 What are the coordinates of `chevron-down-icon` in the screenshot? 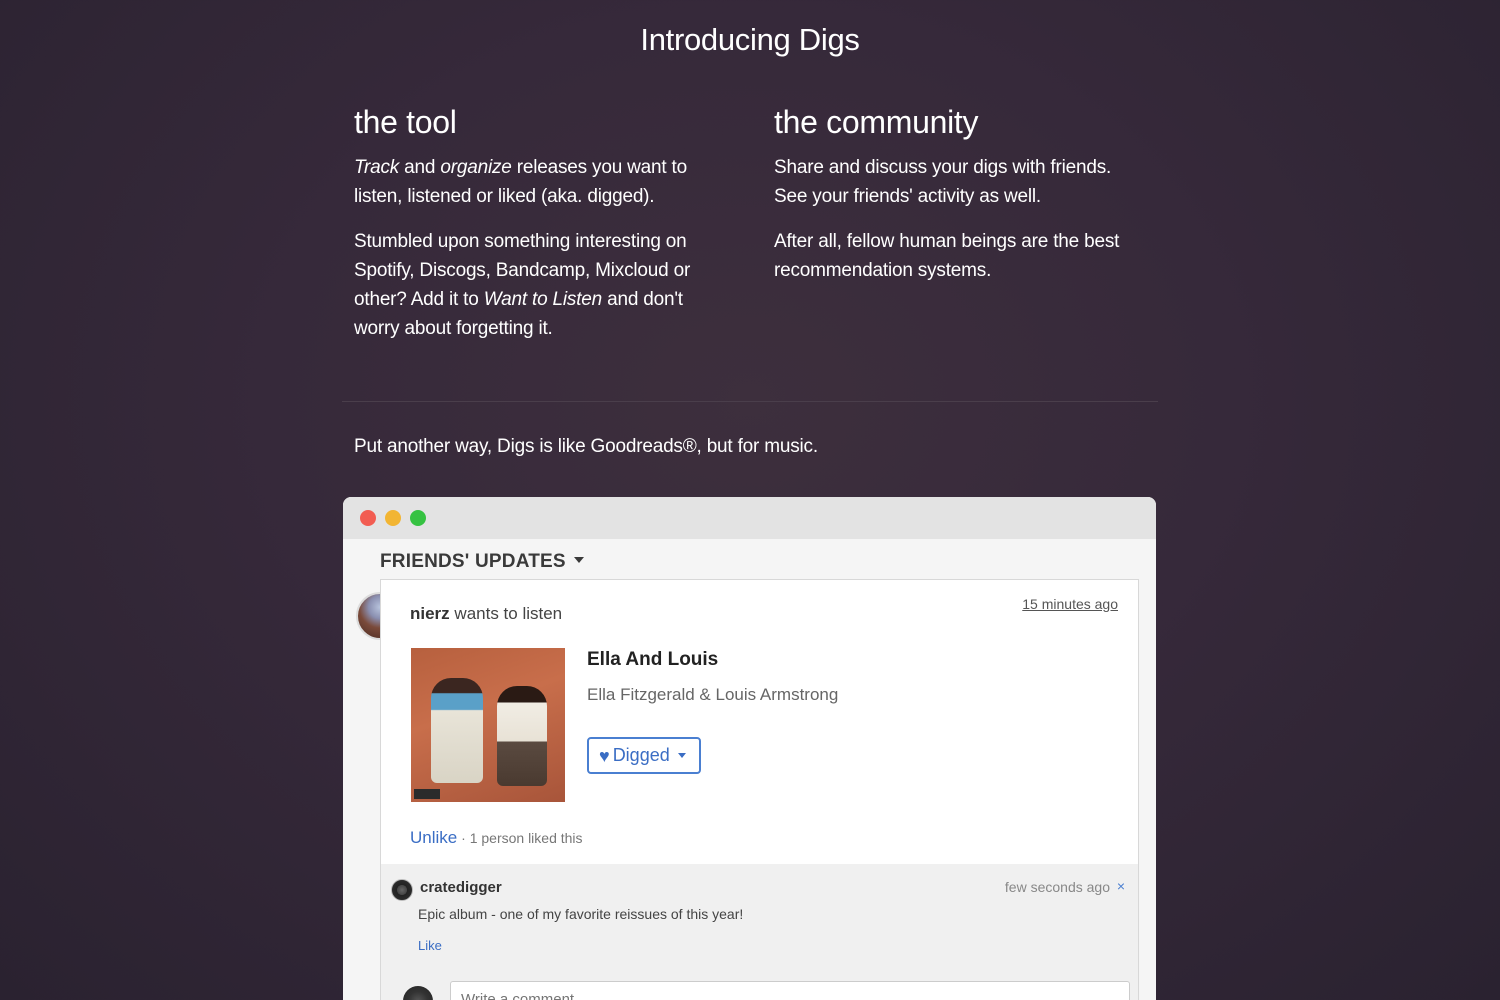 It's located at (681, 755).